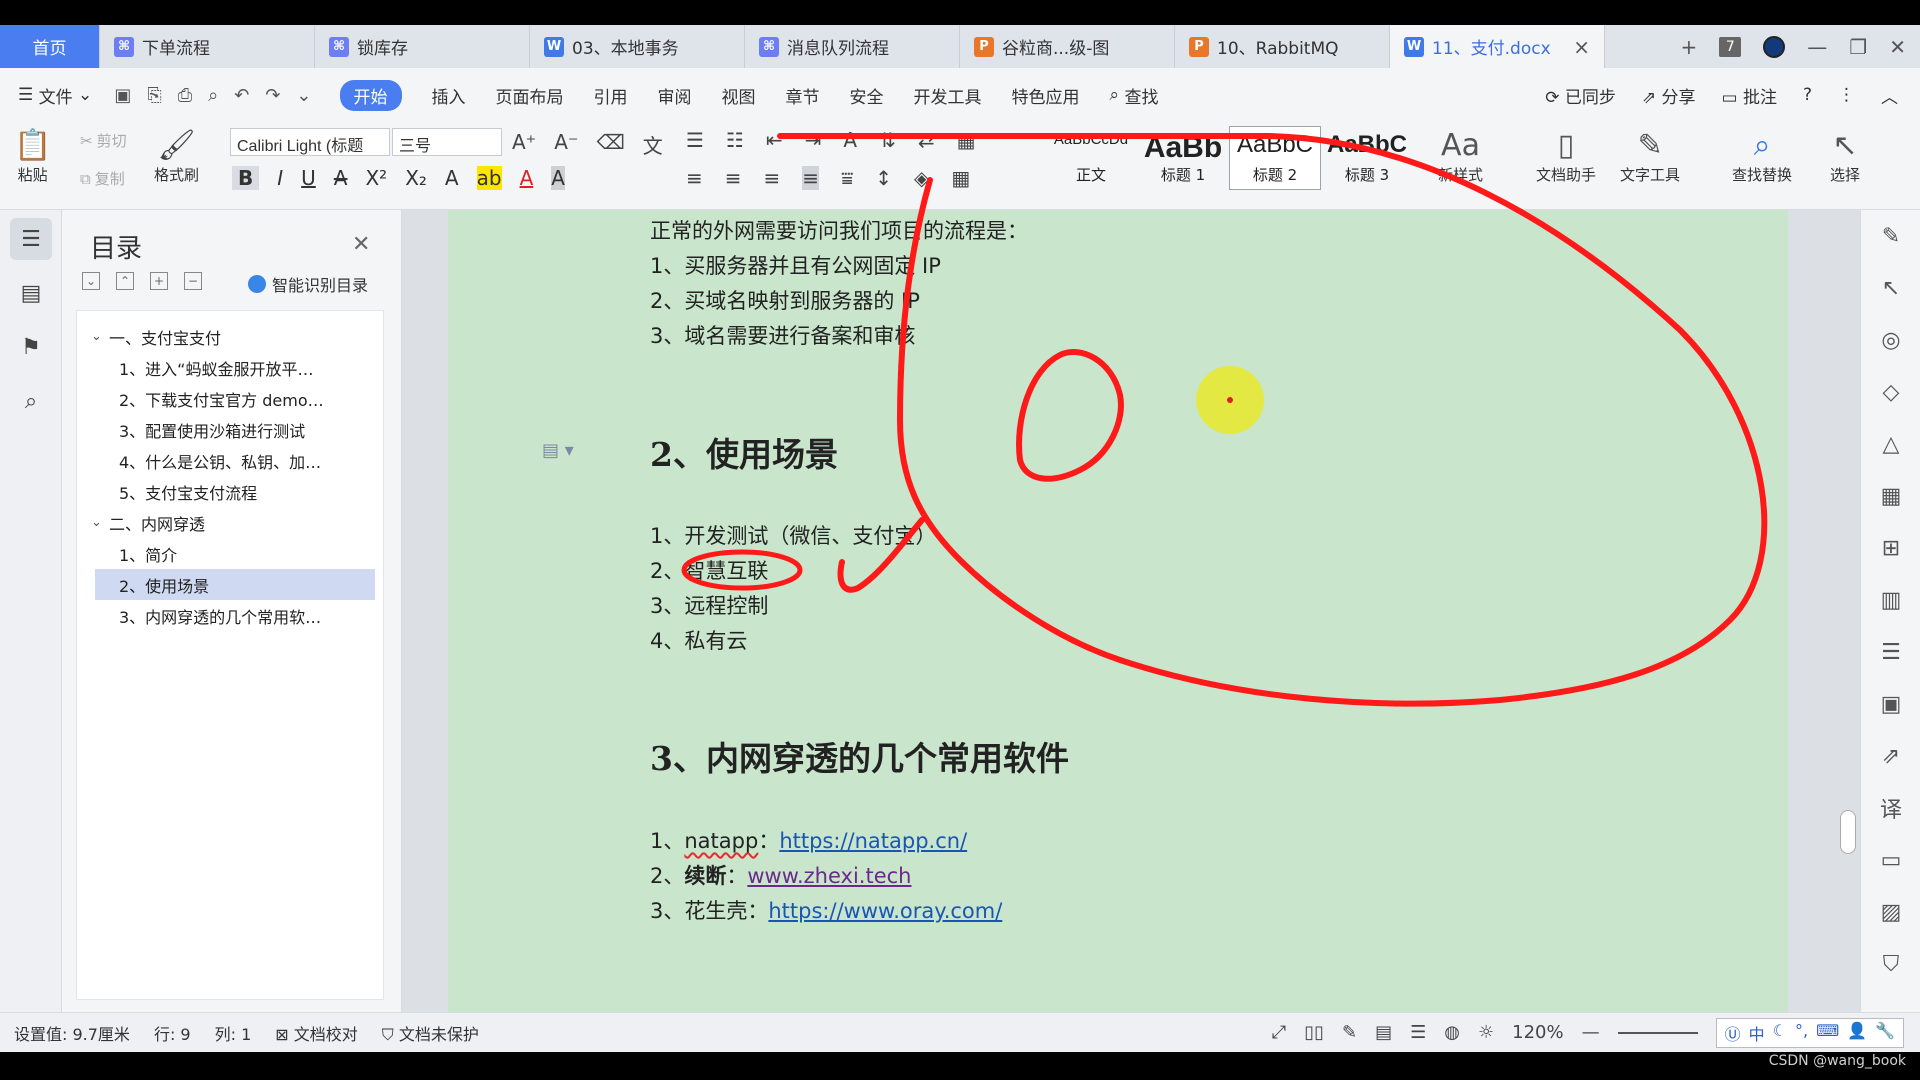 Image resolution: width=1920 pixels, height=1080 pixels. Describe the element at coordinates (637, 46) in the screenshot. I see `tab-local-transaction: W 03、本地事务` at that location.